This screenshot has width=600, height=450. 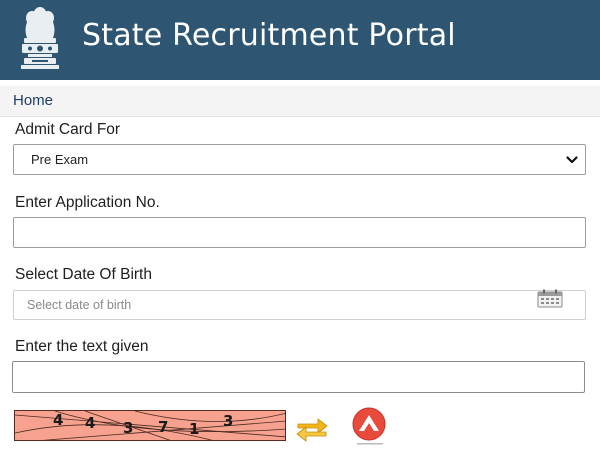 What do you see at coordinates (60, 159) in the screenshot?
I see `admit-card-selected-value: Pre Exam` at bounding box center [60, 159].